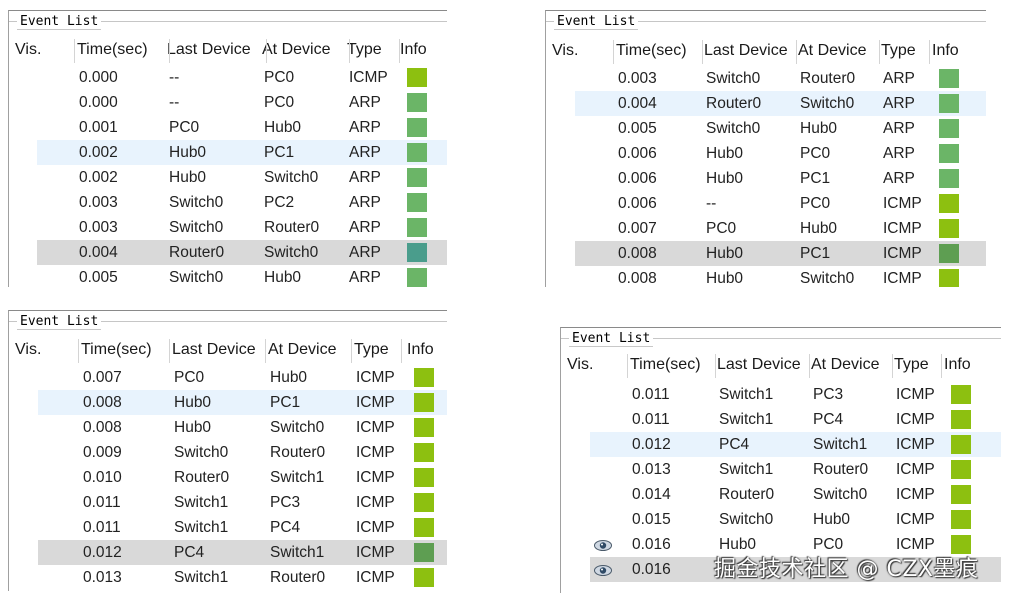  What do you see at coordinates (780, 253) in the screenshot?
I see `event-row: 0.008 Hub0 PC1 ICMP` at bounding box center [780, 253].